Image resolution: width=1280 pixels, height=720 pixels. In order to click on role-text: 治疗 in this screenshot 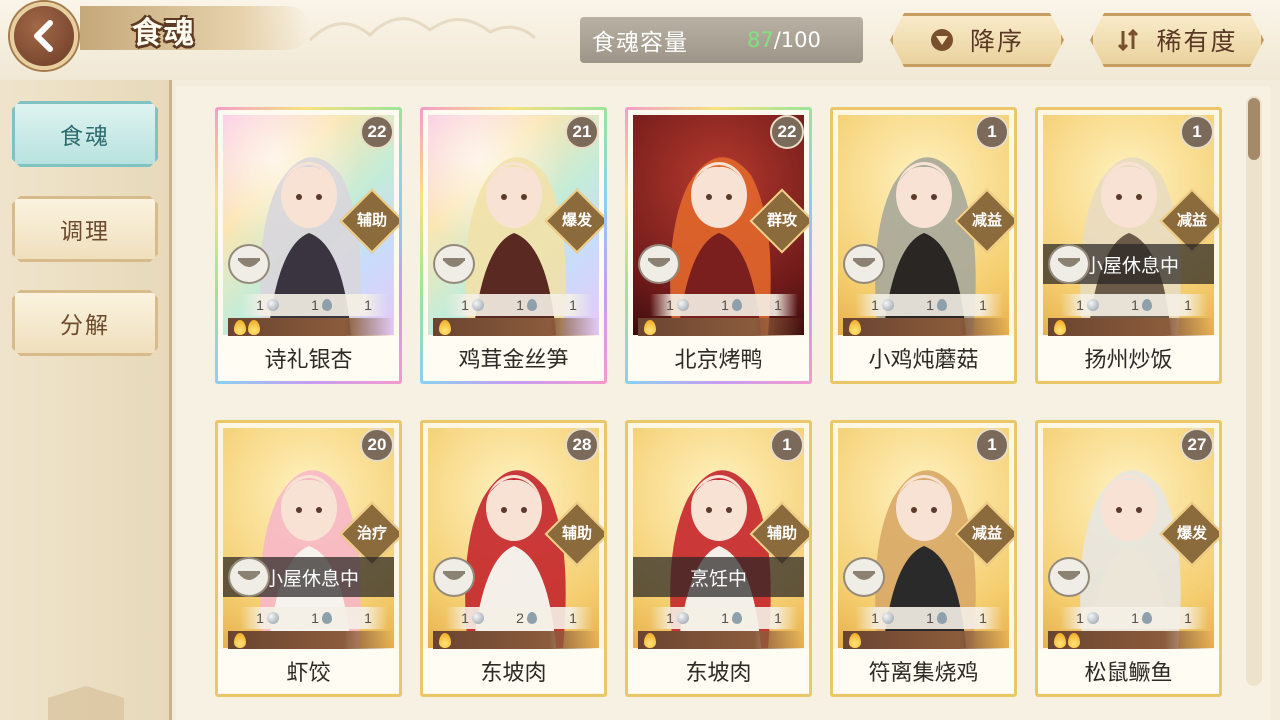, I will do `click(371, 533)`.